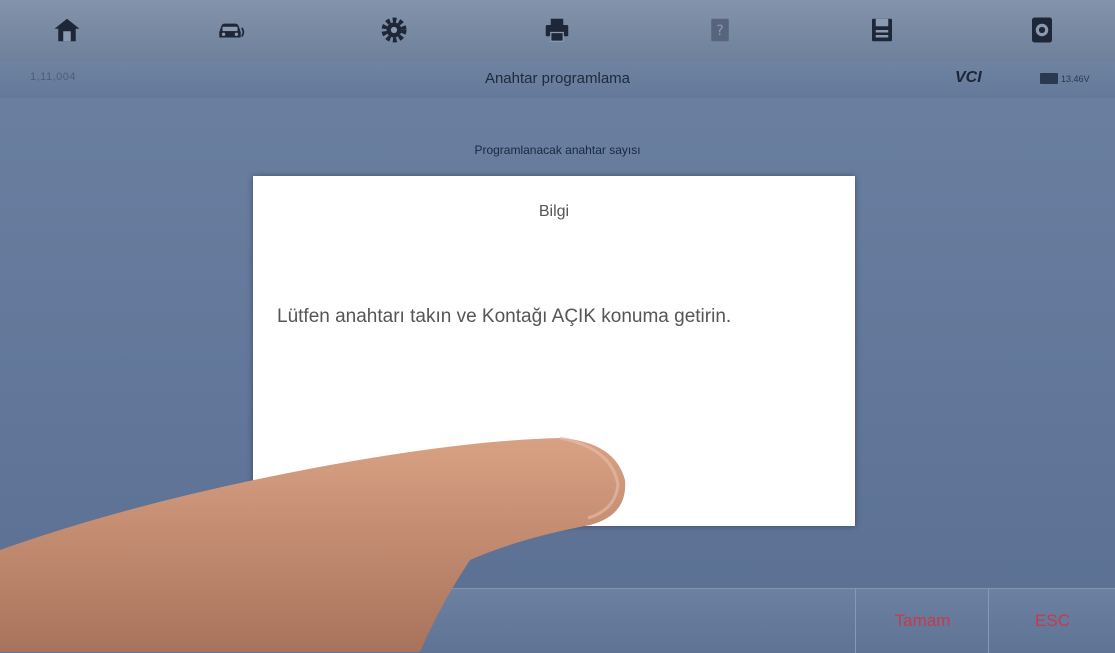  I want to click on print-icon, so click(557, 30).